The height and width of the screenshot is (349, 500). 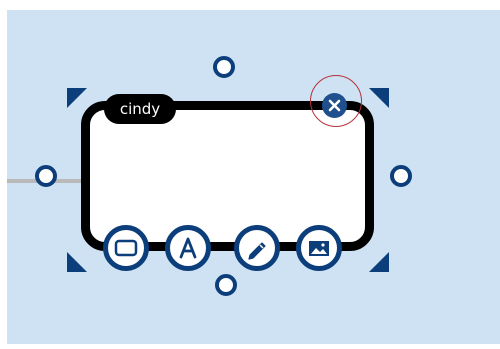 I want to click on edit-button, so click(x=257, y=248).